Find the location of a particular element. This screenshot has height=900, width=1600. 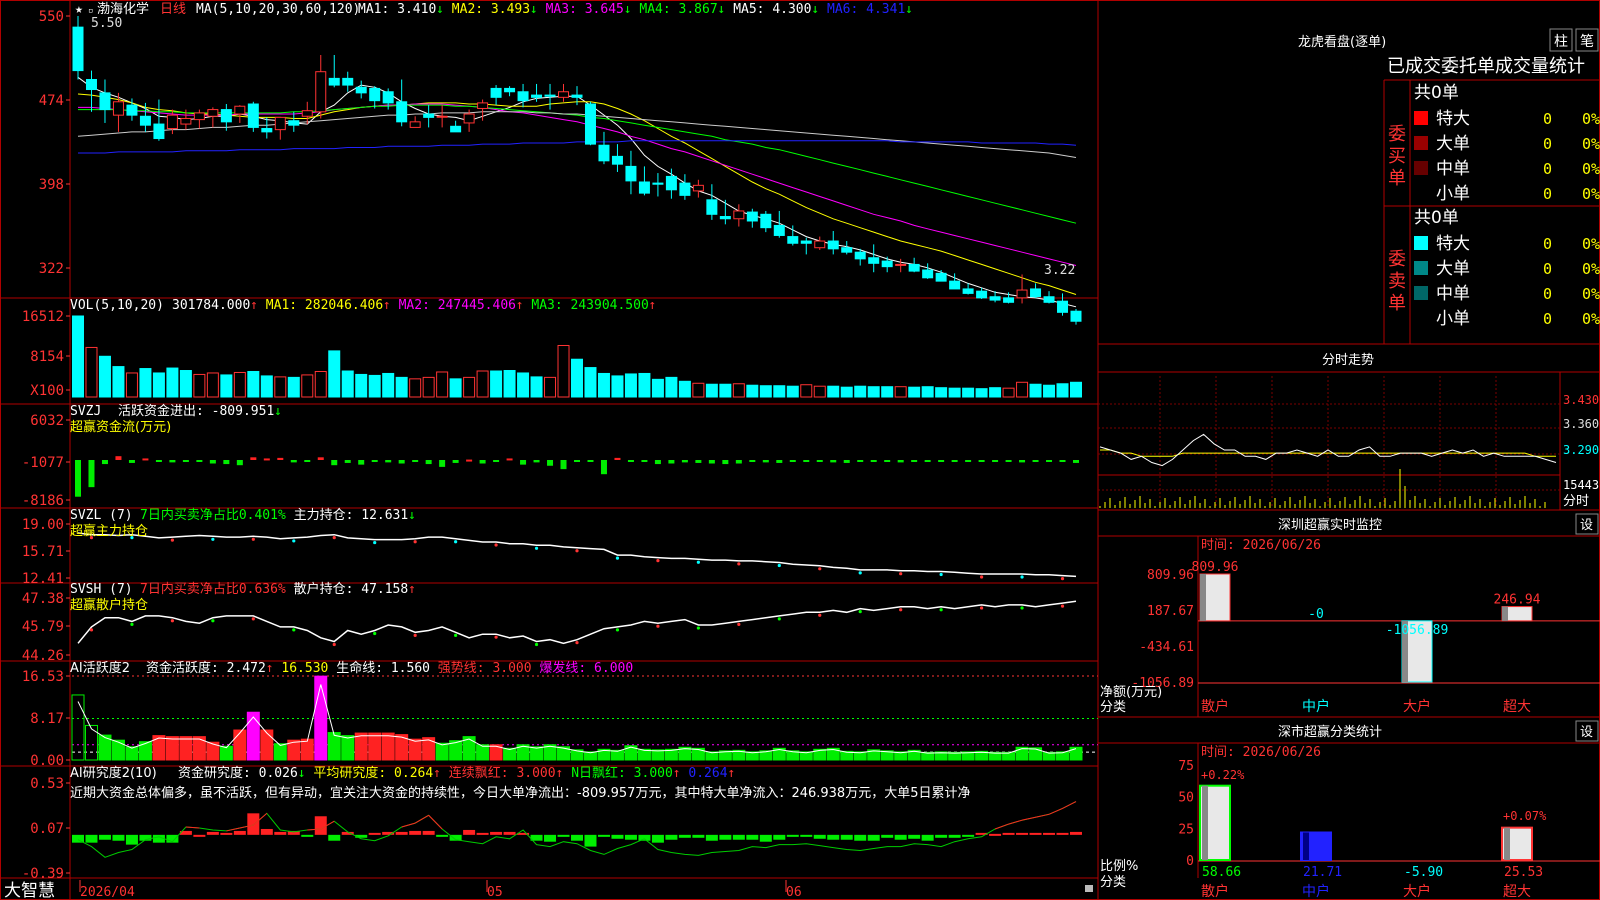

monitor-time: 时间: 2026/06/26 is located at coordinates (1261, 545).